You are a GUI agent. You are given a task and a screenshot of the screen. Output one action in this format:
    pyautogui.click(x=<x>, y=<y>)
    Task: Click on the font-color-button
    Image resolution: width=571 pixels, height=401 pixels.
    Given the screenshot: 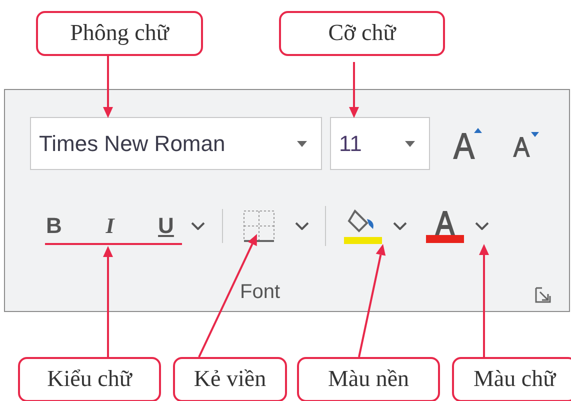 What is the action you would take?
    pyautogui.click(x=445, y=226)
    